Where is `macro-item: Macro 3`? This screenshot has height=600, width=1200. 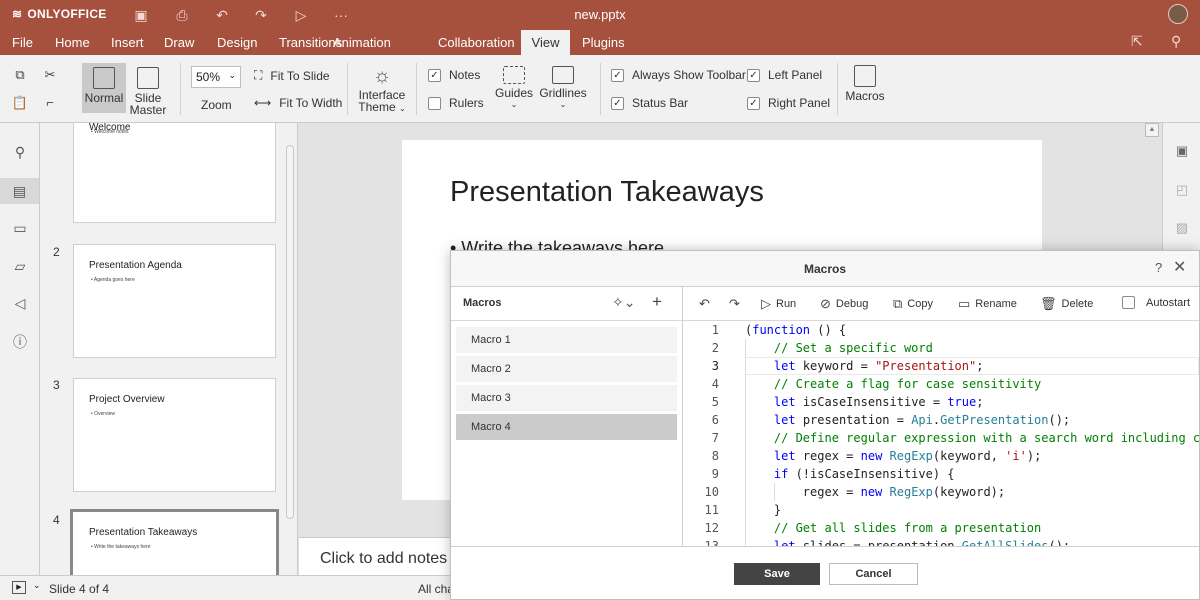 macro-item: Macro 3 is located at coordinates (566, 398).